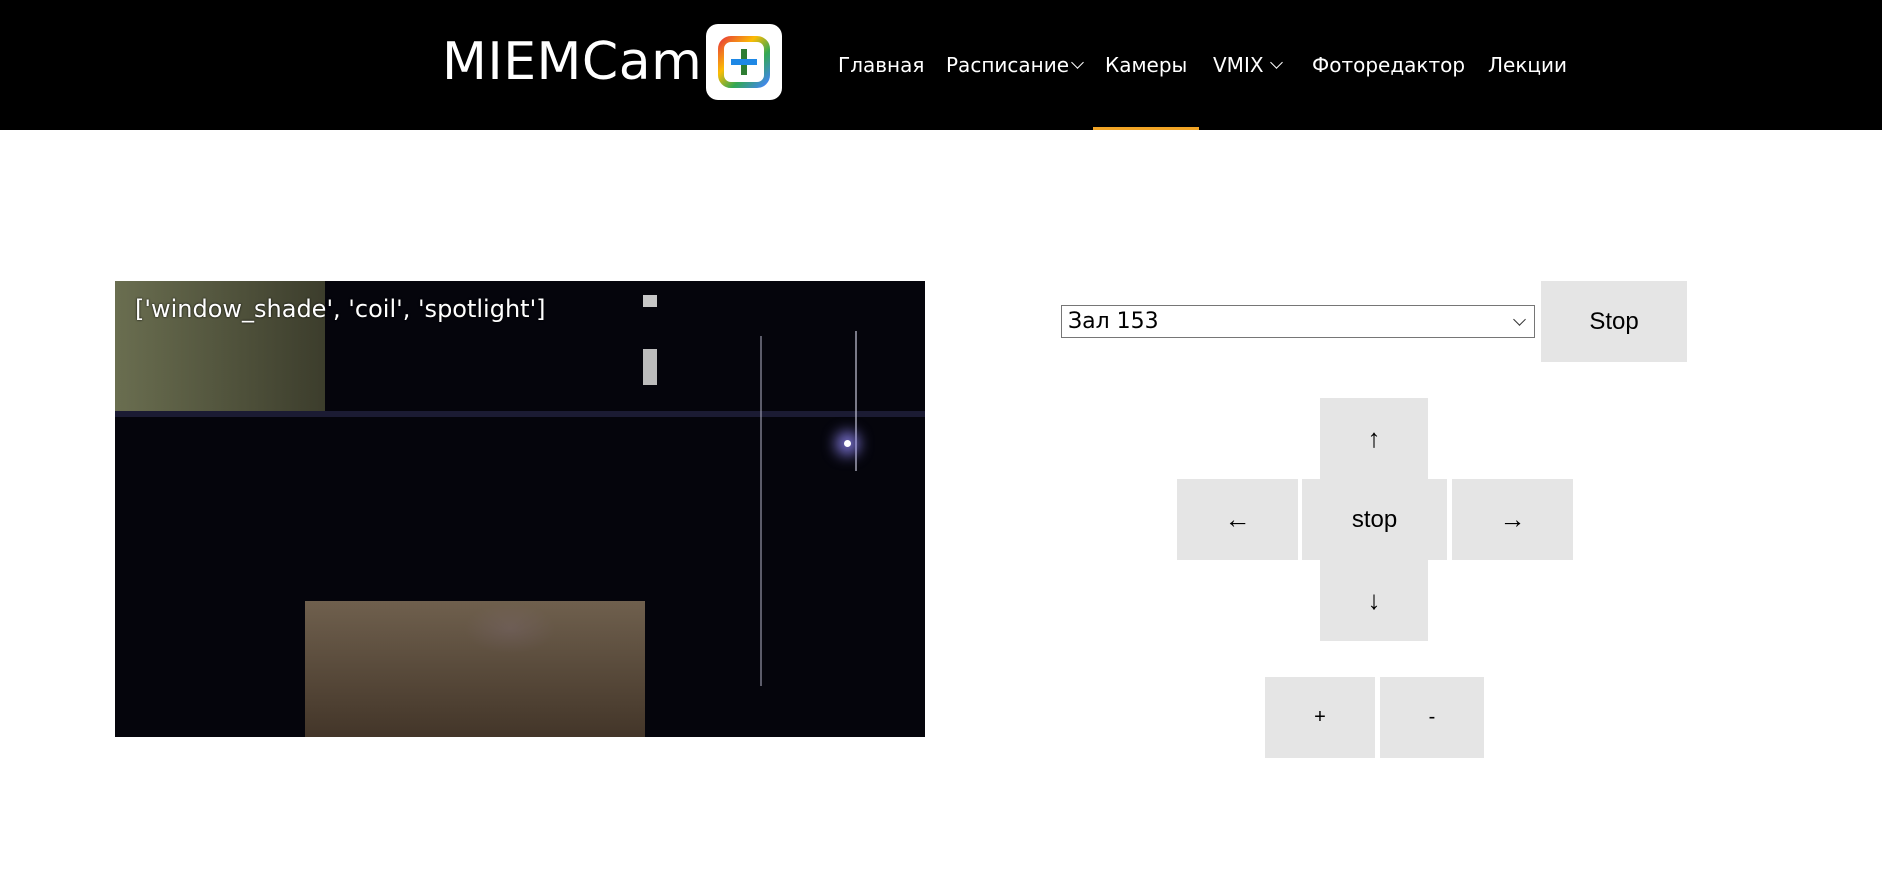 The image size is (1882, 893). Describe the element at coordinates (1008, 65) in the screenshot. I see `nav-label: Расписание` at that location.